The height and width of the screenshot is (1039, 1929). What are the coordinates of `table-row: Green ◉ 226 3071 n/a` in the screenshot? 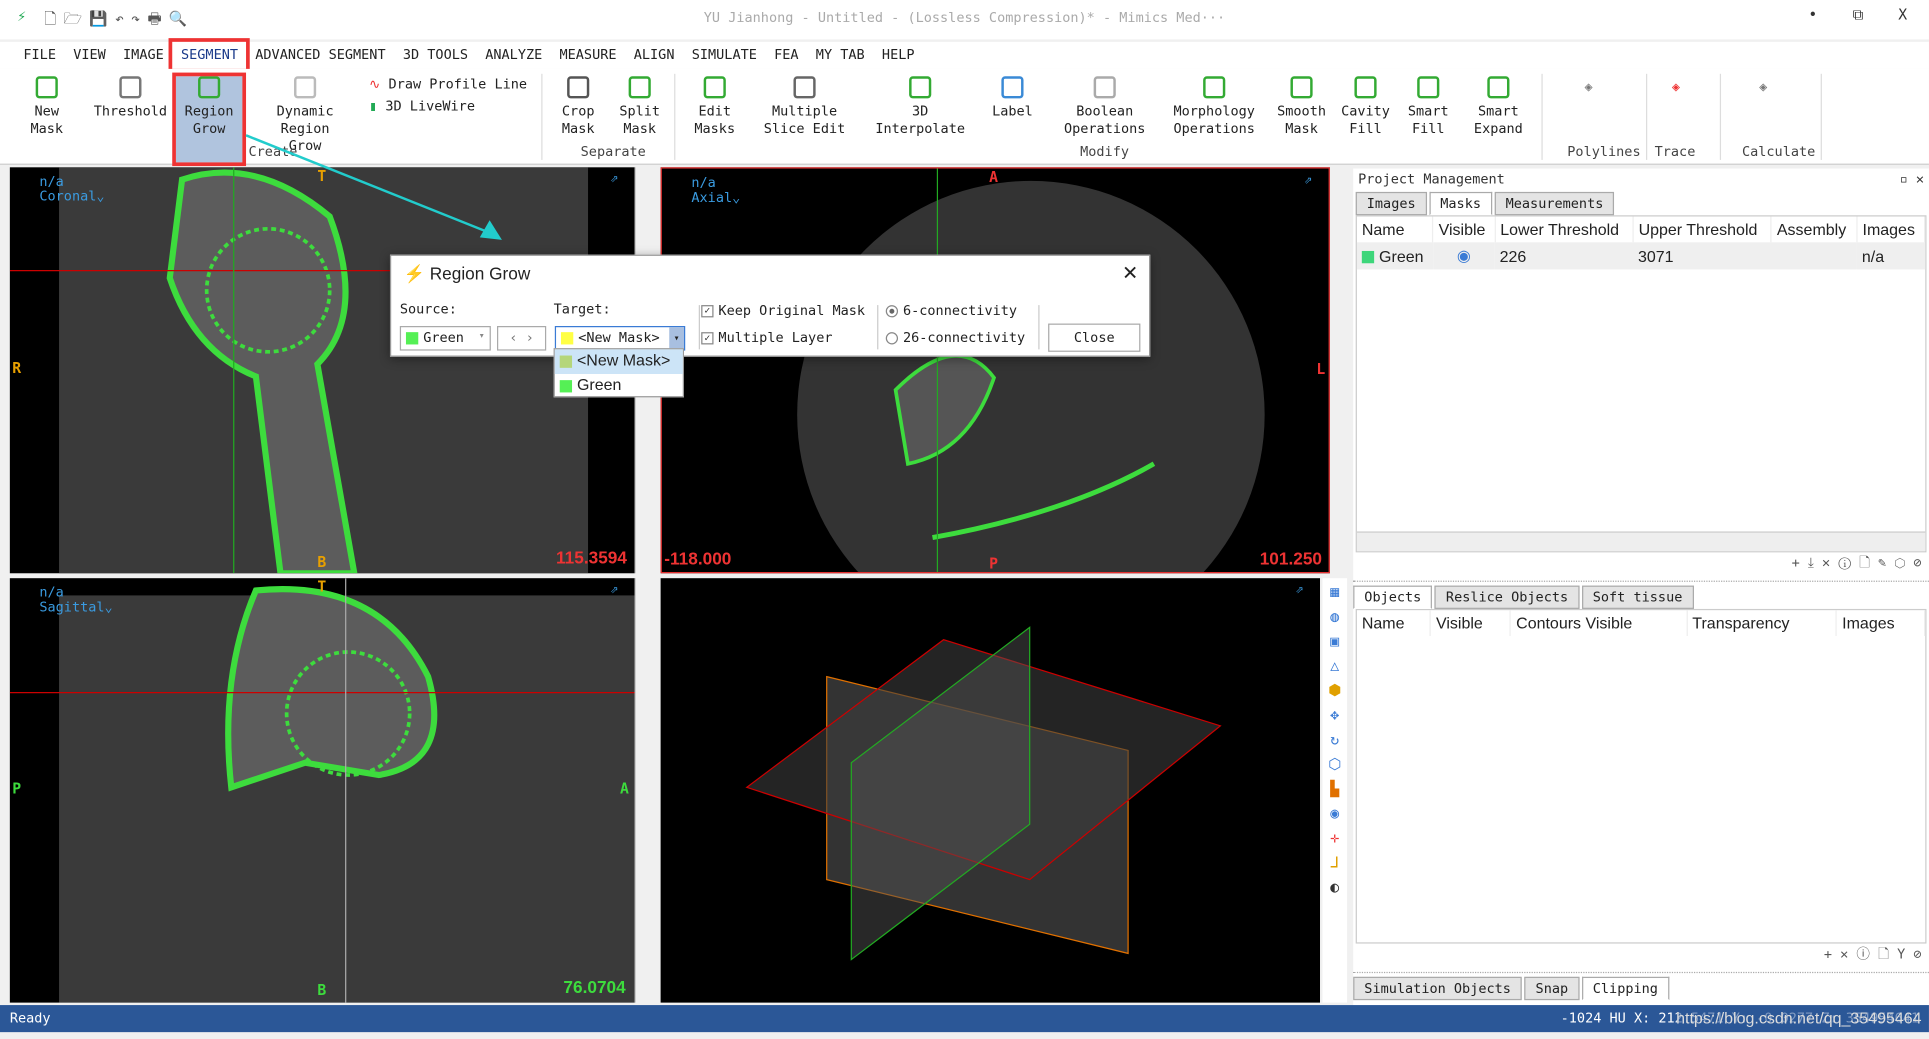 It's located at (1640, 256).